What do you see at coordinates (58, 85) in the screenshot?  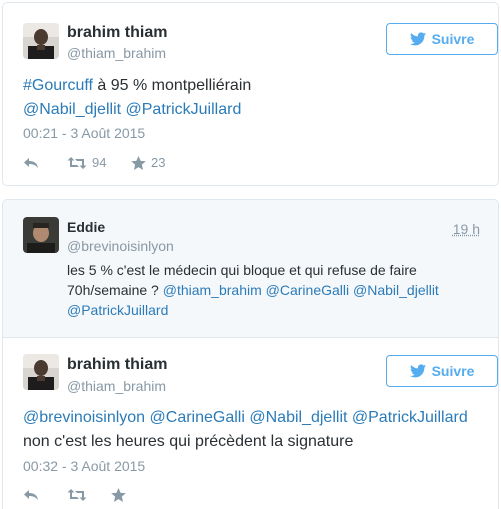 I see `hashtag-link: #Gourcuff` at bounding box center [58, 85].